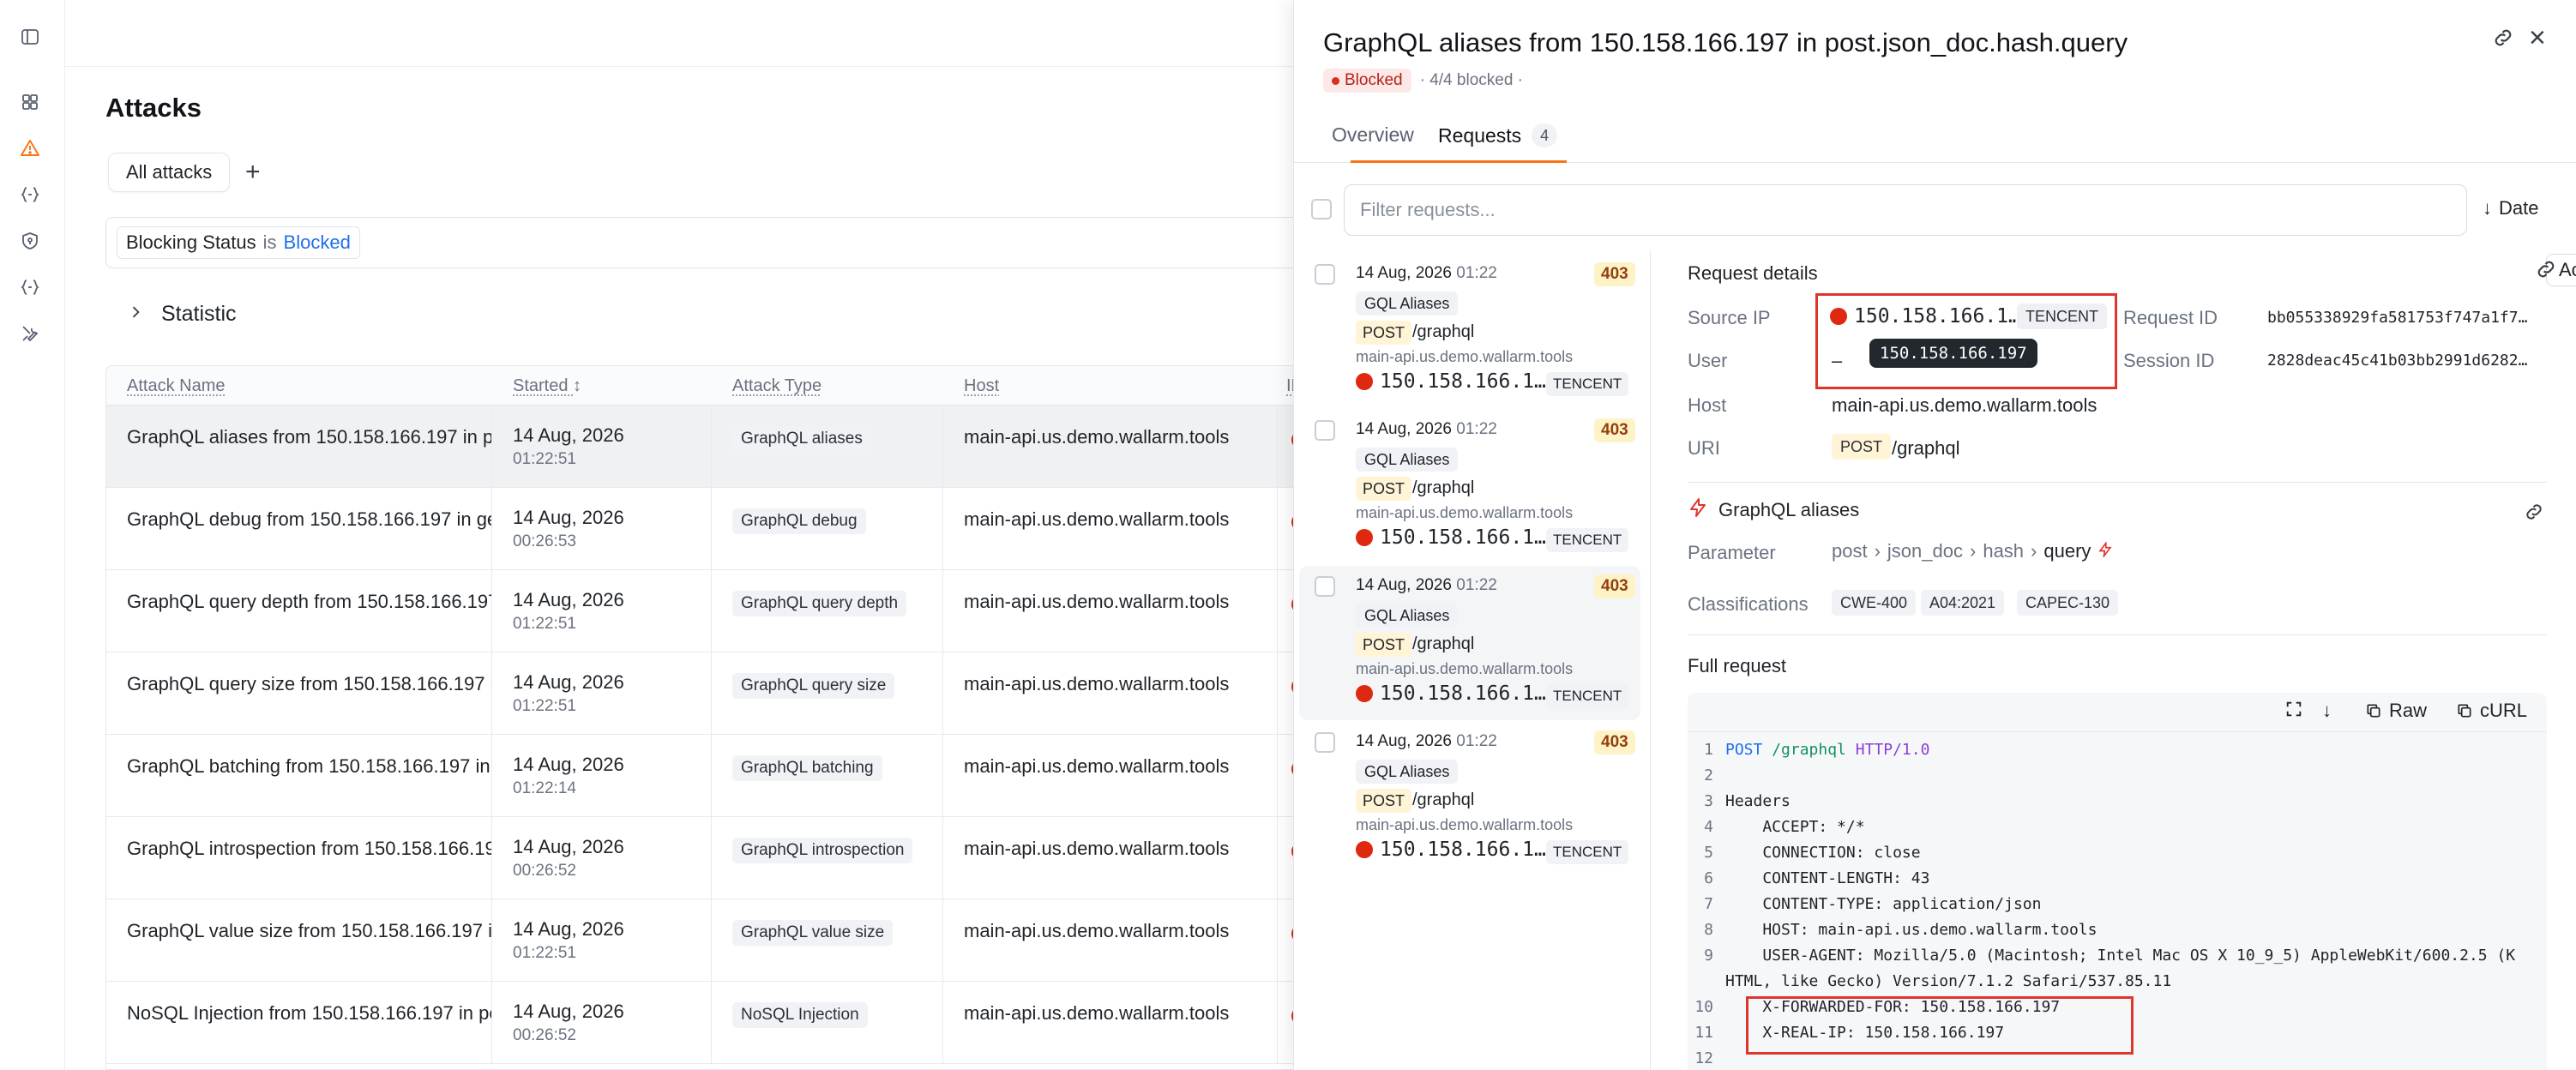 The width and height of the screenshot is (2576, 1070). What do you see at coordinates (2504, 38) in the screenshot?
I see `copy-link-icon` at bounding box center [2504, 38].